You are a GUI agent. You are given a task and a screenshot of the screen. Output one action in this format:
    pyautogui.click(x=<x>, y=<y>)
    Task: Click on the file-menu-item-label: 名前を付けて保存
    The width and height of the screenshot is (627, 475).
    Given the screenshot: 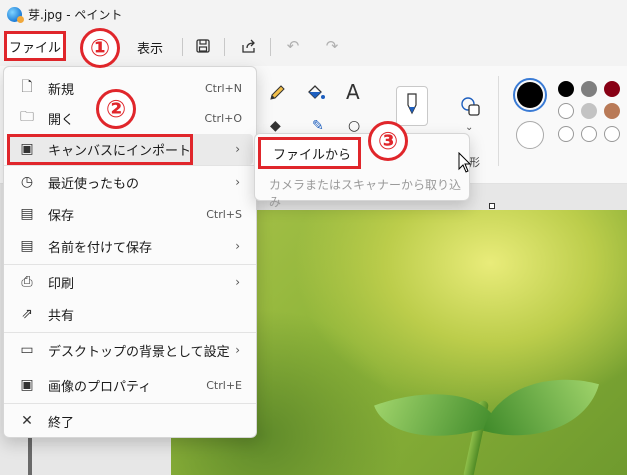 What is the action you would take?
    pyautogui.click(x=100, y=248)
    